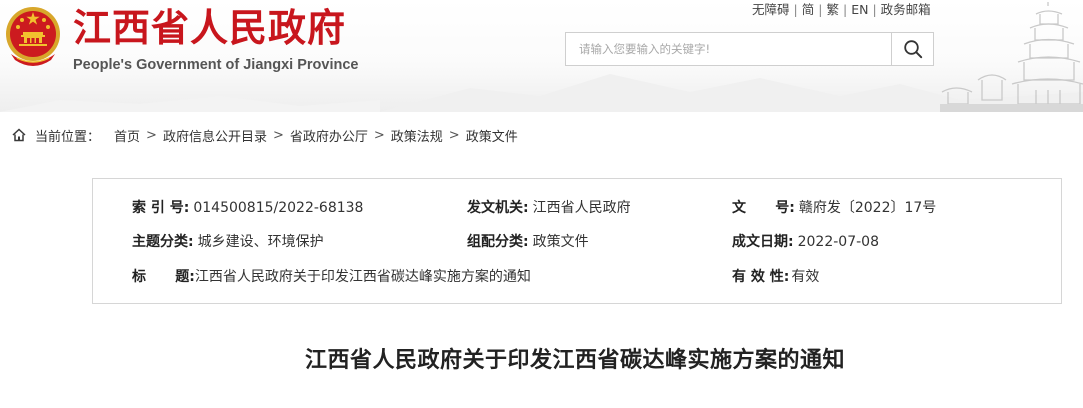  What do you see at coordinates (362, 277) in the screenshot?
I see `title-value: 江西省人民政府关于印发江西省碳达峰实施方案的通知` at bounding box center [362, 277].